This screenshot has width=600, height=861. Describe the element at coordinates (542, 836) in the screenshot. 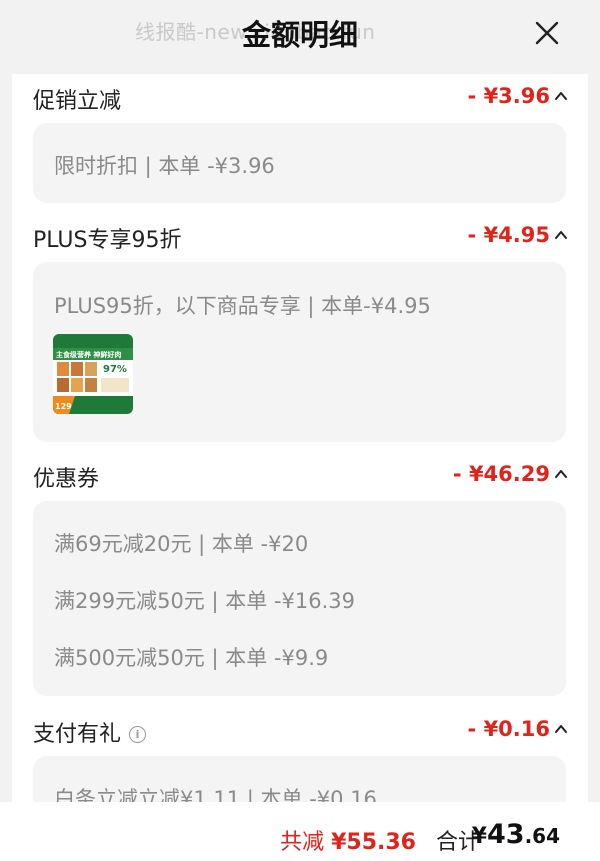

I see `total-decimal: .64` at that location.